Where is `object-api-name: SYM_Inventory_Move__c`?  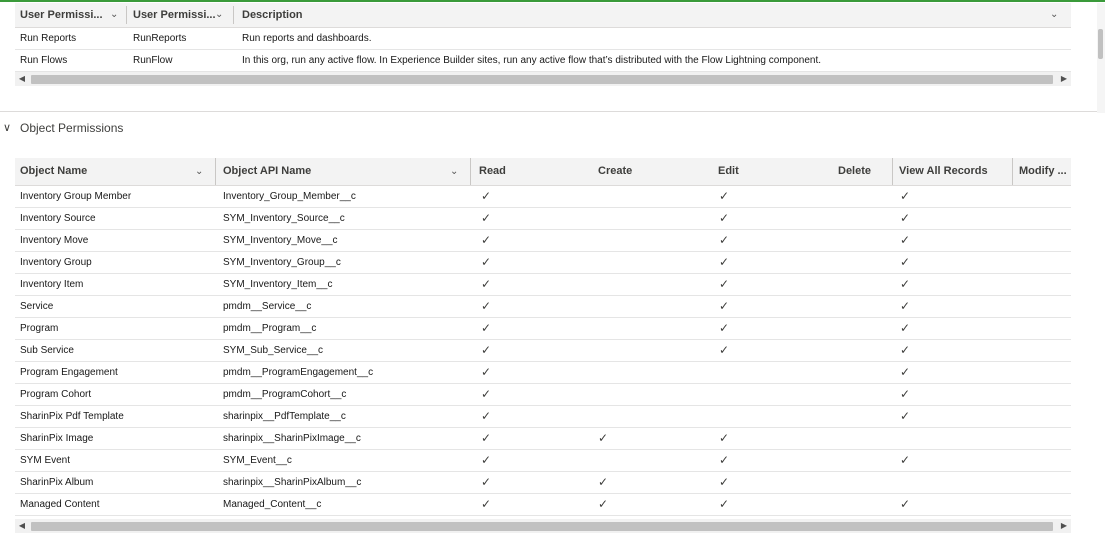
object-api-name: SYM_Inventory_Move__c is located at coordinates (280, 240).